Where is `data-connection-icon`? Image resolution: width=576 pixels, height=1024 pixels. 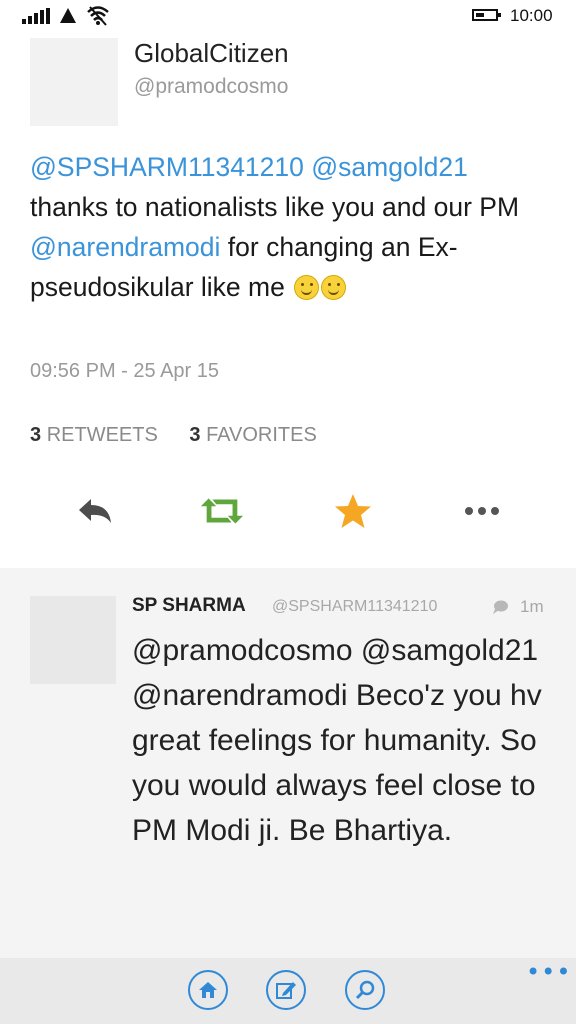 data-connection-icon is located at coordinates (68, 15).